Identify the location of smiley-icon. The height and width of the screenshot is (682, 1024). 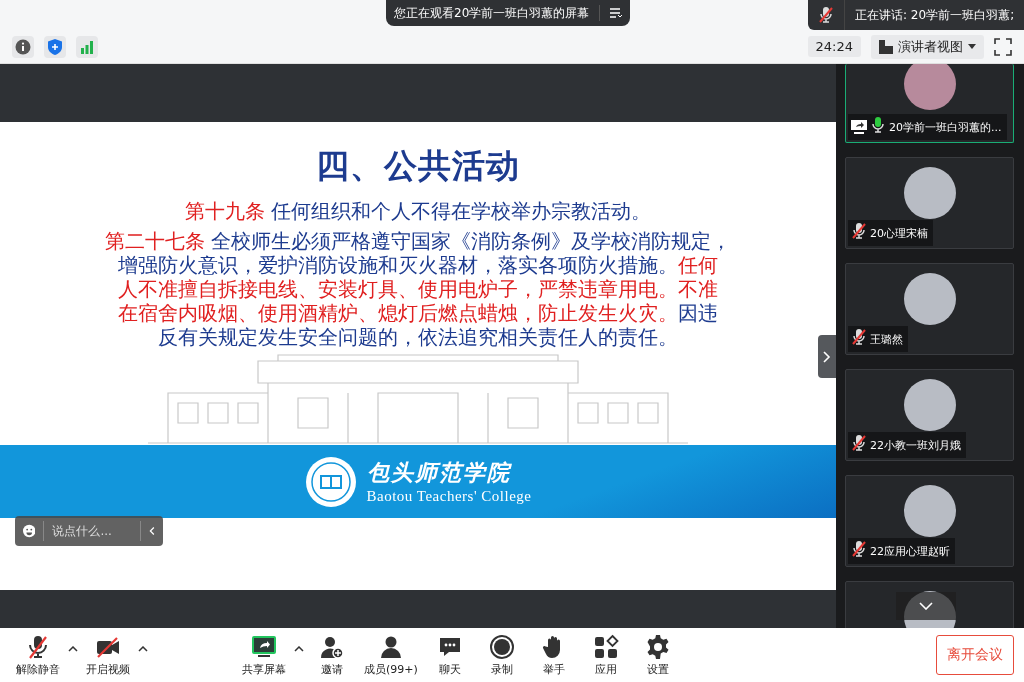
(29, 531).